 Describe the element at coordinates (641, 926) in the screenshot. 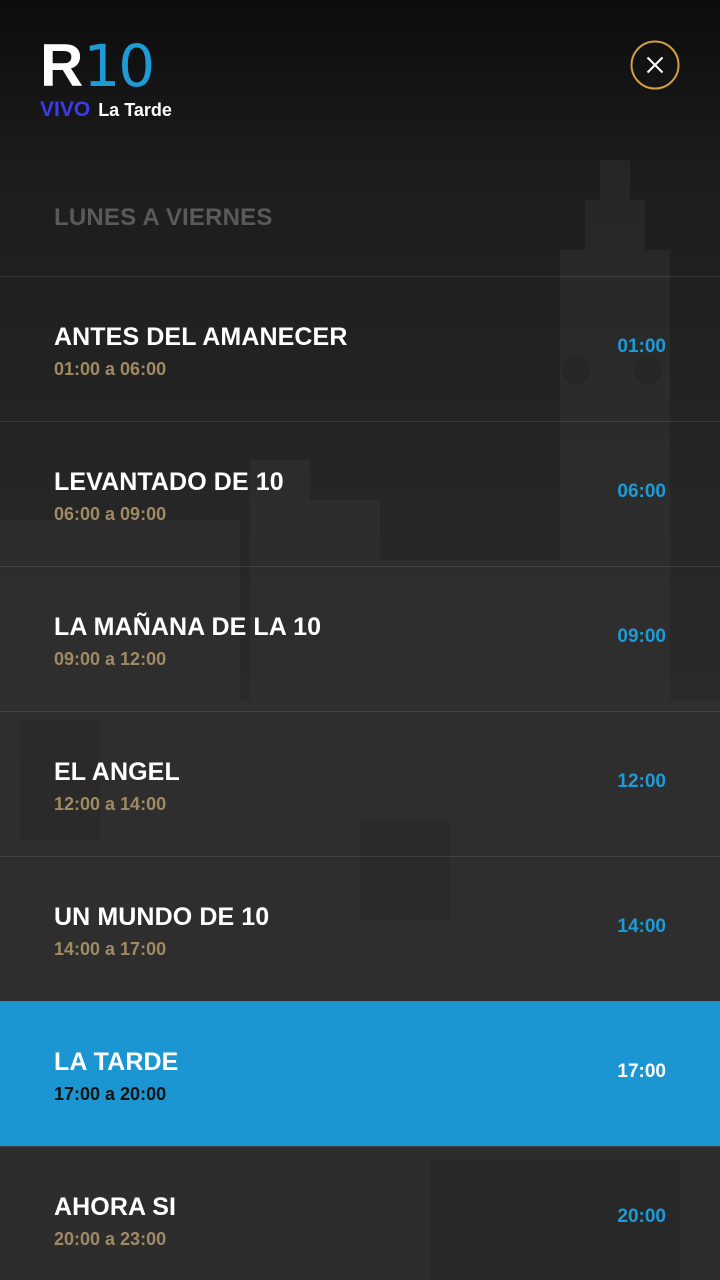

I see `program-start-time: 14:00` at that location.